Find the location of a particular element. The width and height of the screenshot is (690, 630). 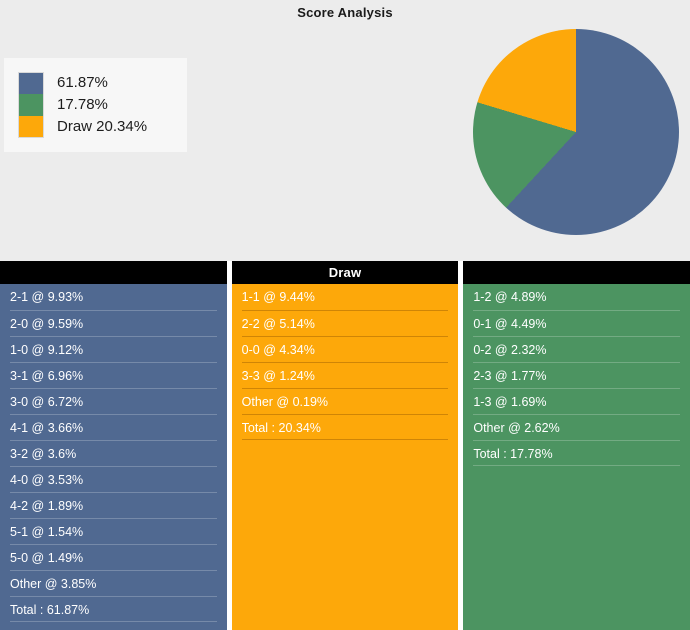

score-row: 2-3 @ 1.77% is located at coordinates (577, 375).